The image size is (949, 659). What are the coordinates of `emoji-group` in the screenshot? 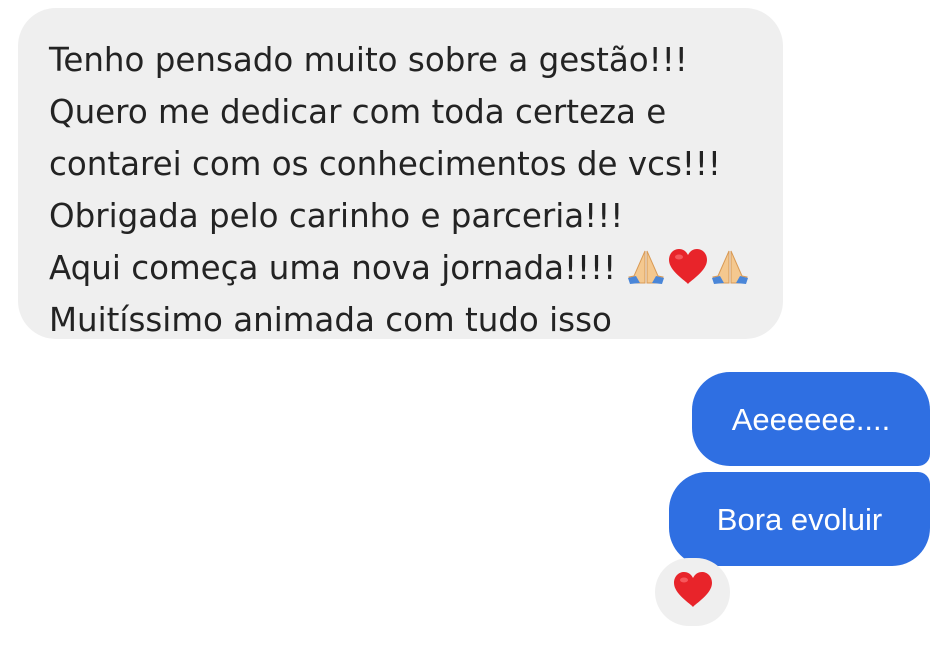 It's located at (688, 267).